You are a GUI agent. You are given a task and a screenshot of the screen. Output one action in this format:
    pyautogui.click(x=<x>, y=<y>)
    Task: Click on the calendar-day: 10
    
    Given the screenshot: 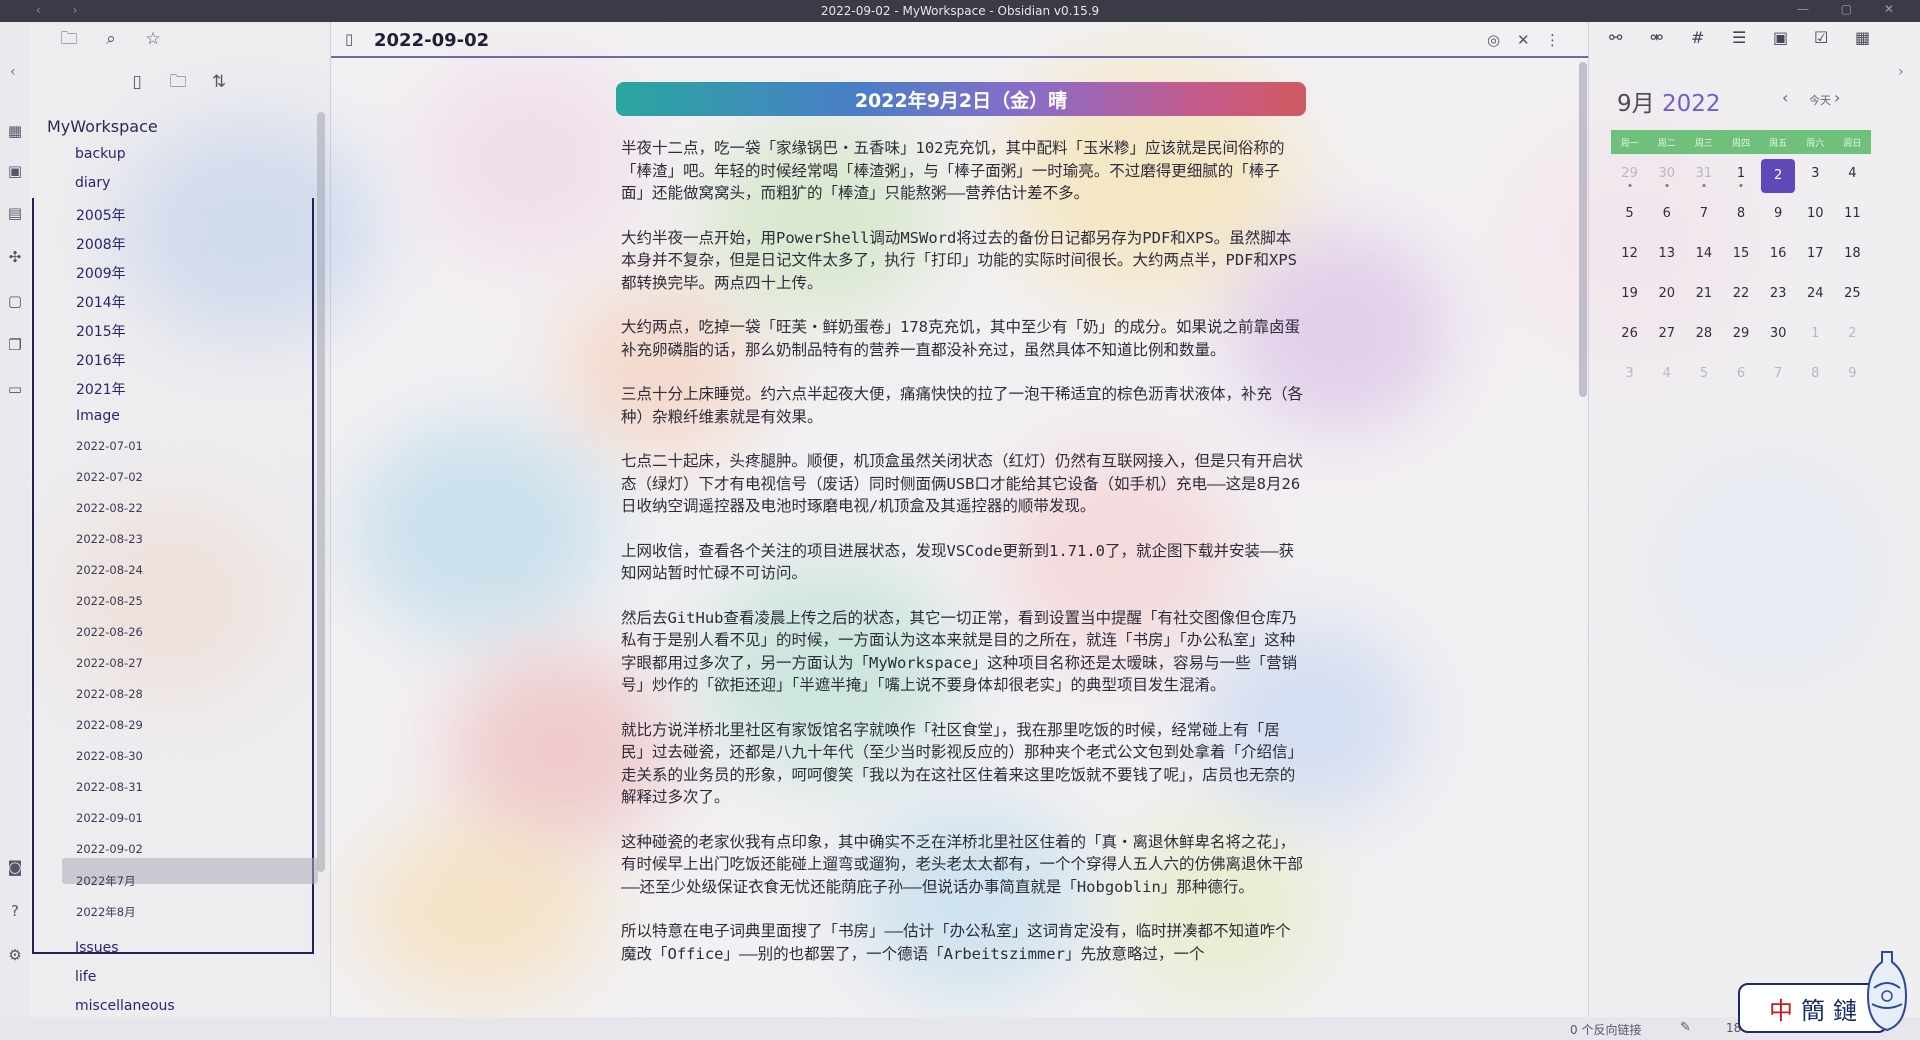 What is the action you would take?
    pyautogui.click(x=1815, y=222)
    